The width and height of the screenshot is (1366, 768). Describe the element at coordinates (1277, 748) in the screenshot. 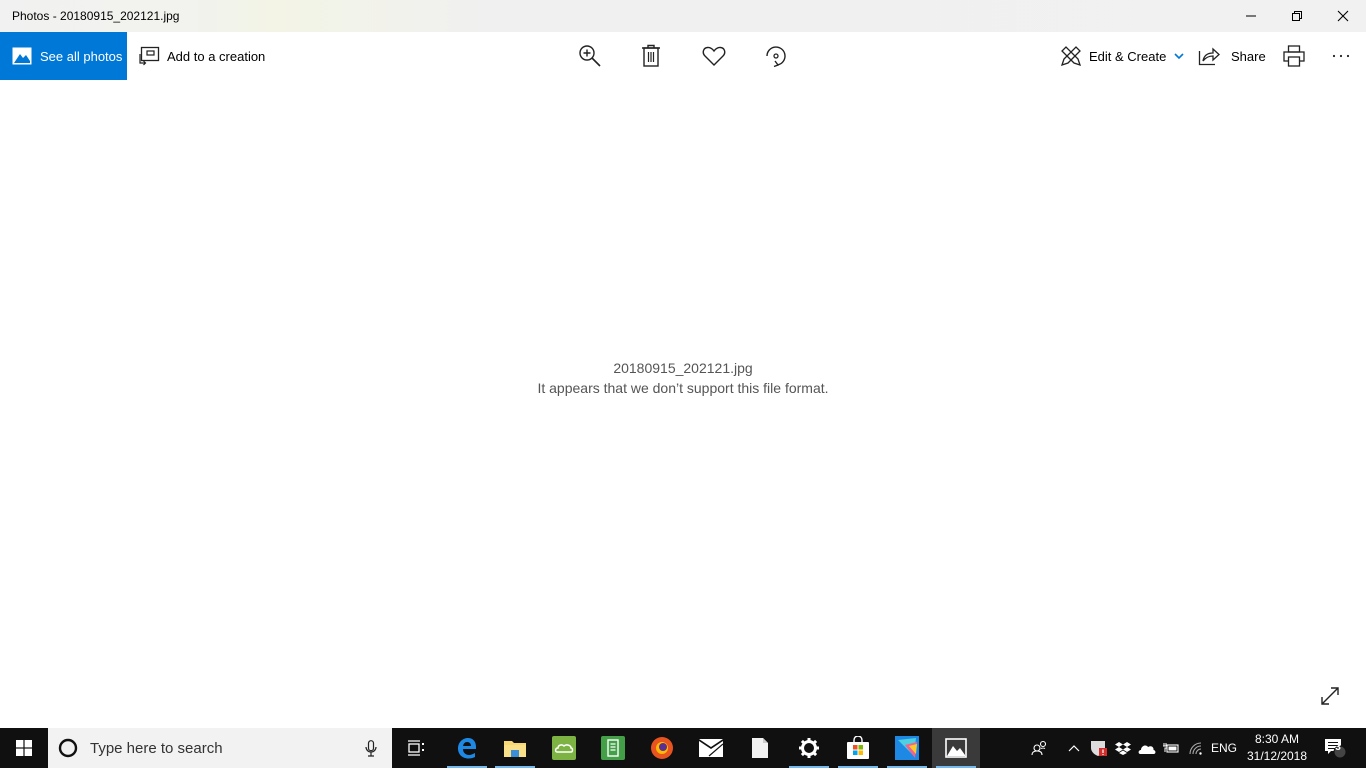

I see `clock: 8:30 AM 31/12/2018` at that location.